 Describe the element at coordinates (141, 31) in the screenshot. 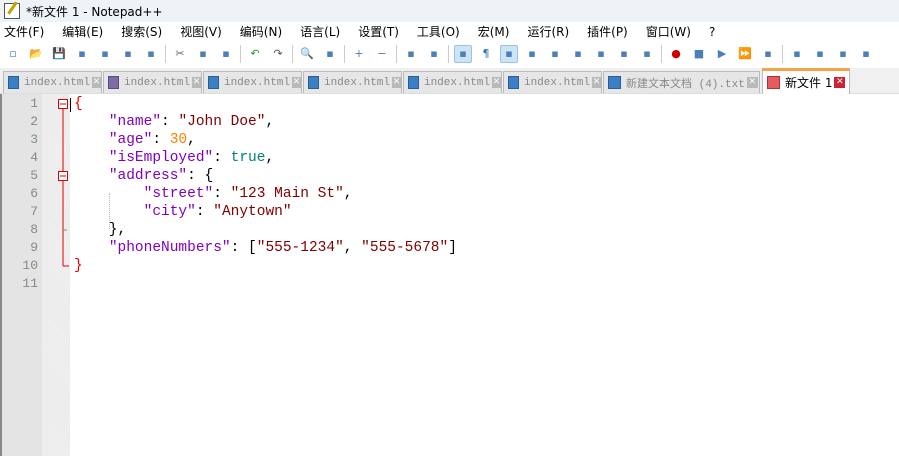

I see `menu-item: 搜索(S)` at that location.